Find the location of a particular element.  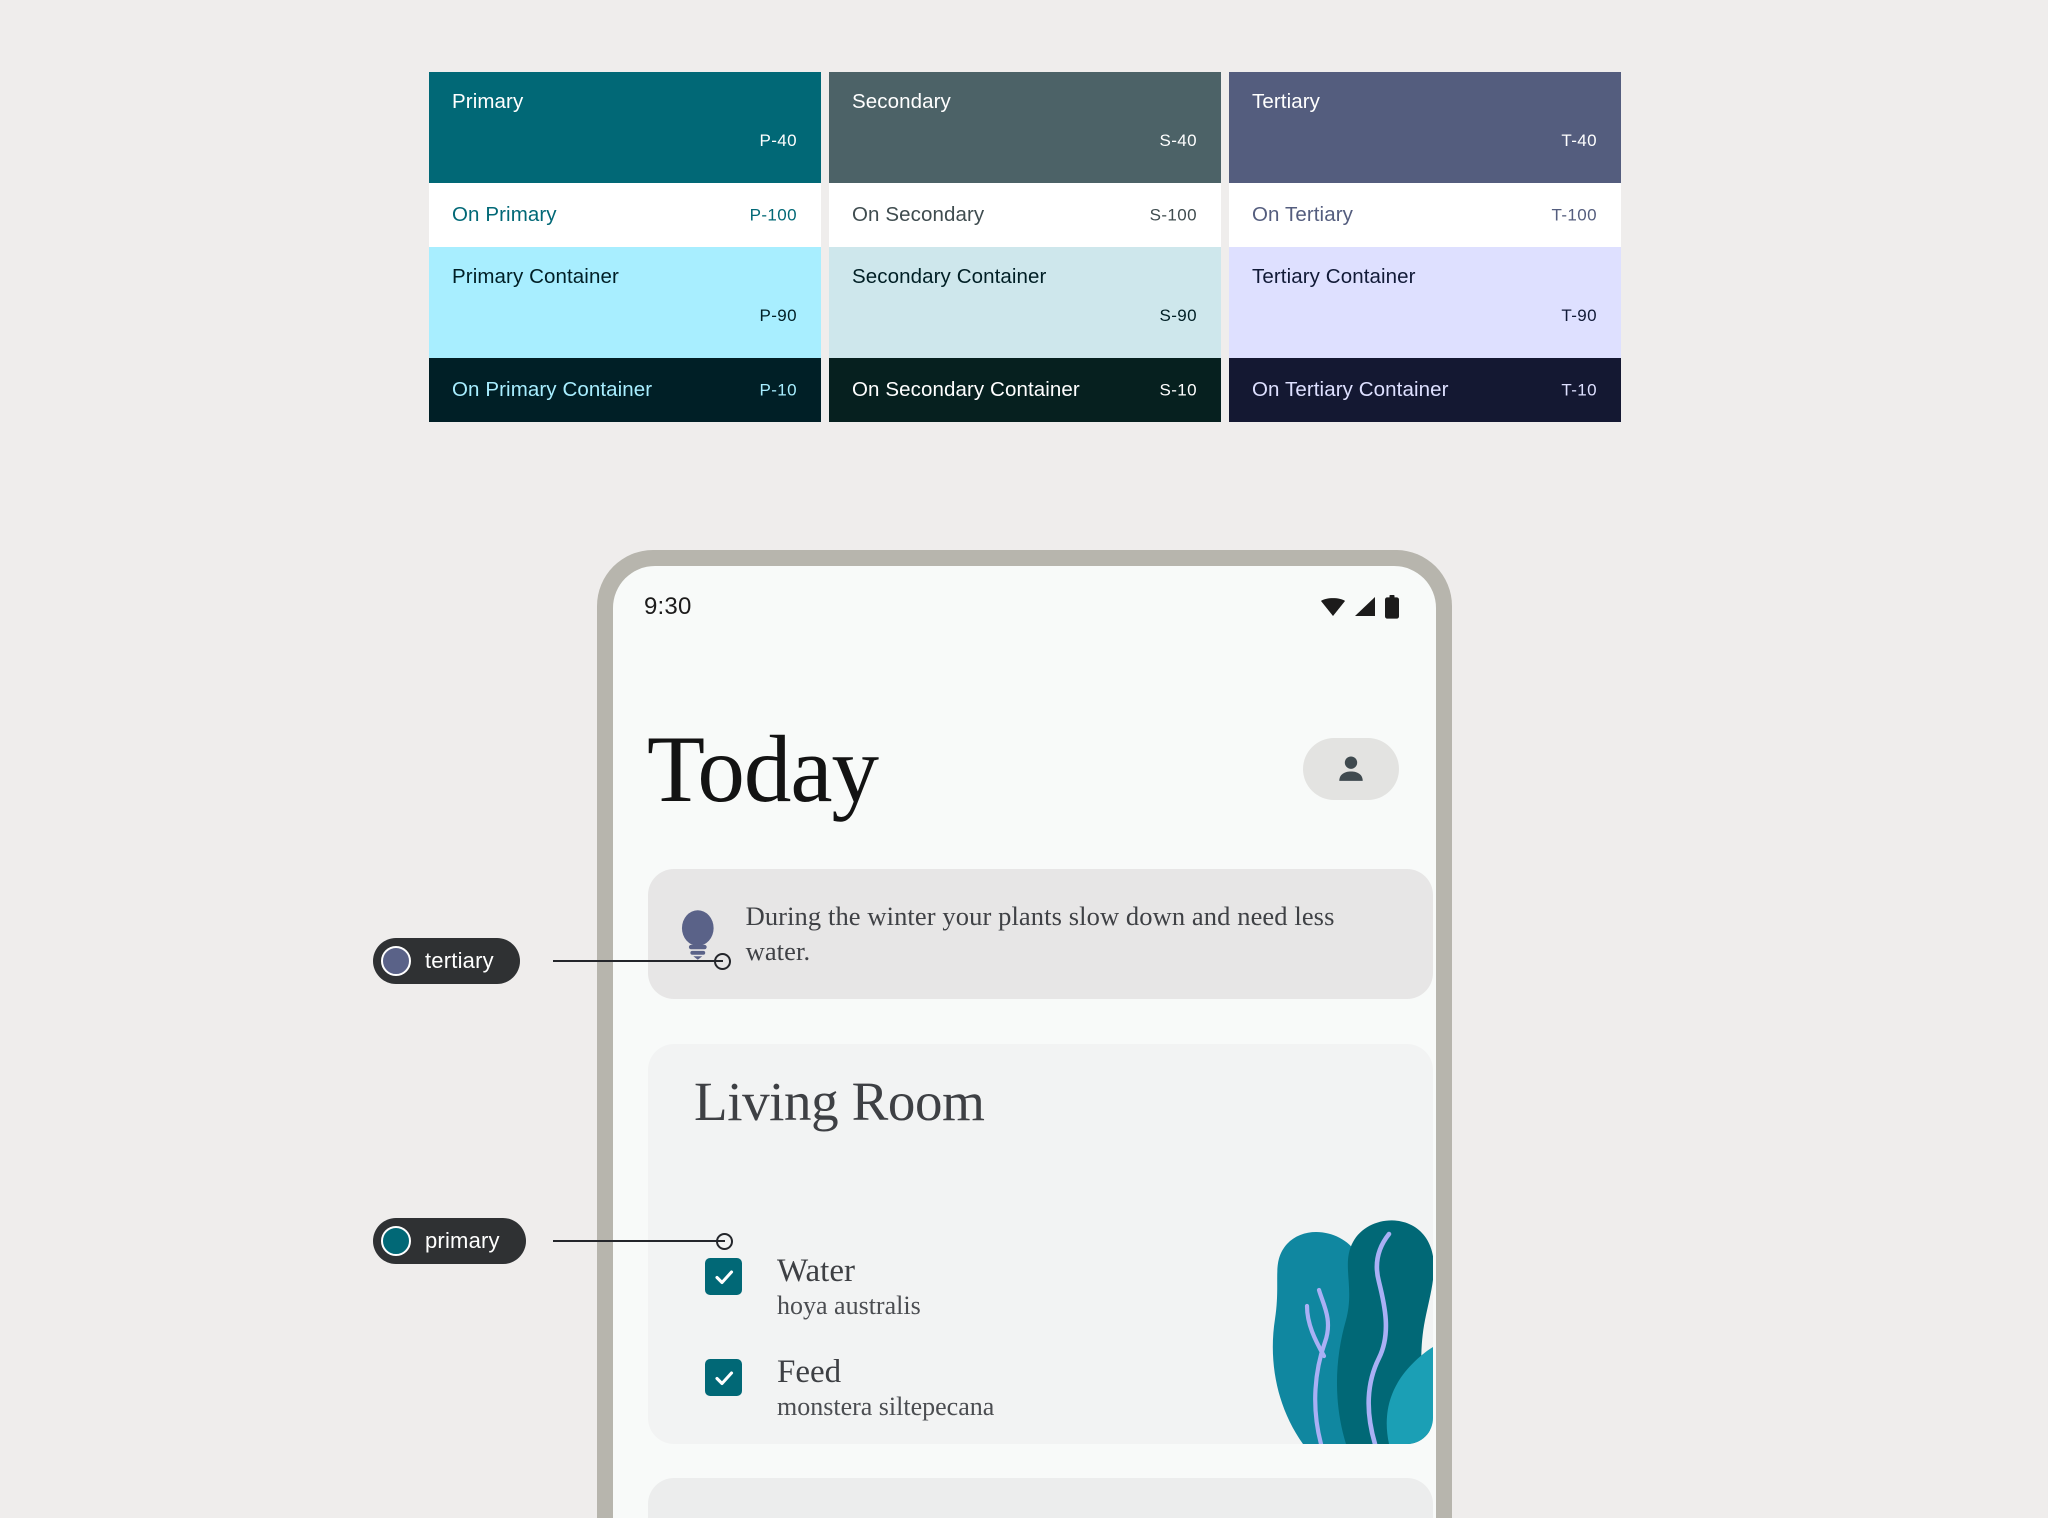

swatch-code: S-10 is located at coordinates (1178, 390).